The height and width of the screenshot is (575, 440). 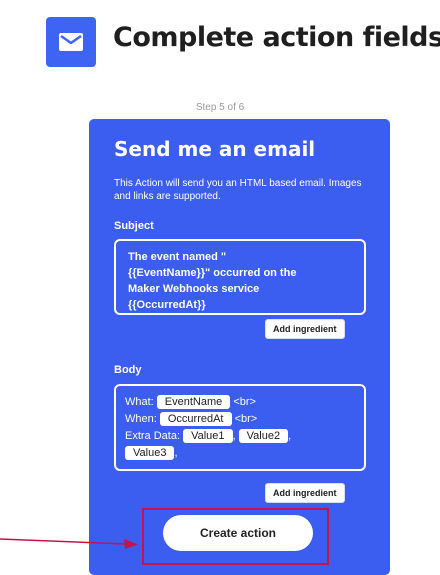 What do you see at coordinates (263, 436) in the screenshot?
I see `ingredient-value2: Value2` at bounding box center [263, 436].